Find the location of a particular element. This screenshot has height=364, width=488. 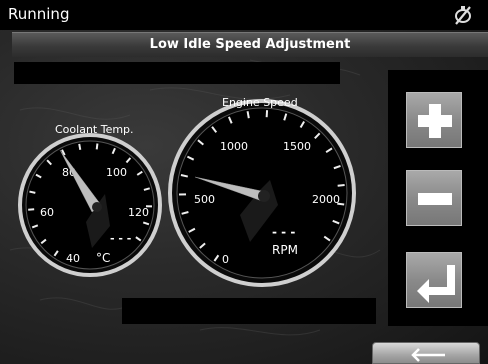

engine-tick-0: 0 is located at coordinates (225, 259).